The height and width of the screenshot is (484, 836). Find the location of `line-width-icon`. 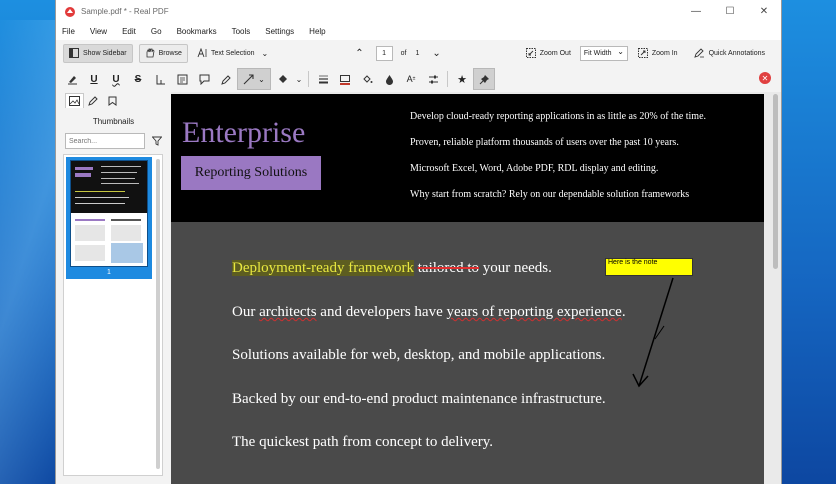

line-width-icon is located at coordinates (323, 79).